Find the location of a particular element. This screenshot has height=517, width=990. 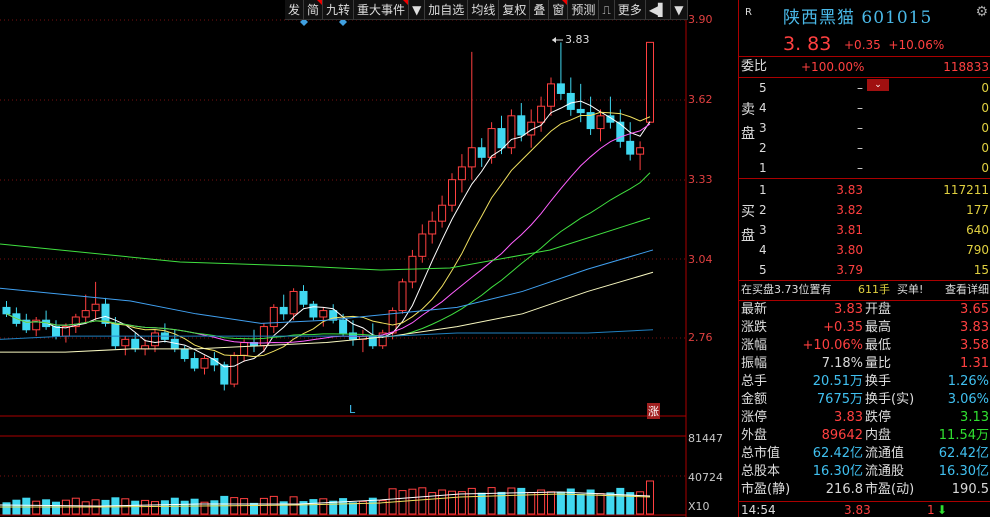

buy_side-level-row: 5 3.79 15 is located at coordinates (864, 270).